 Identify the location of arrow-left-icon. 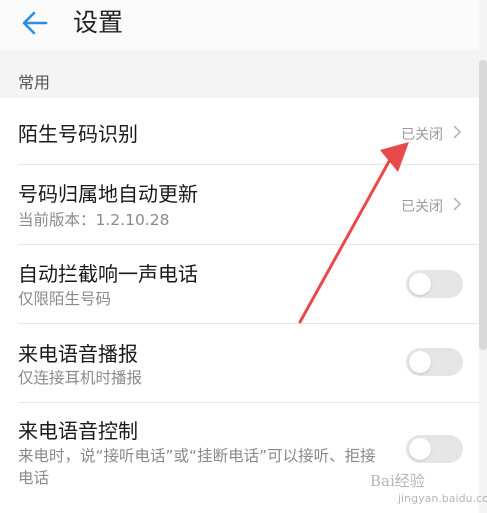
(35, 23).